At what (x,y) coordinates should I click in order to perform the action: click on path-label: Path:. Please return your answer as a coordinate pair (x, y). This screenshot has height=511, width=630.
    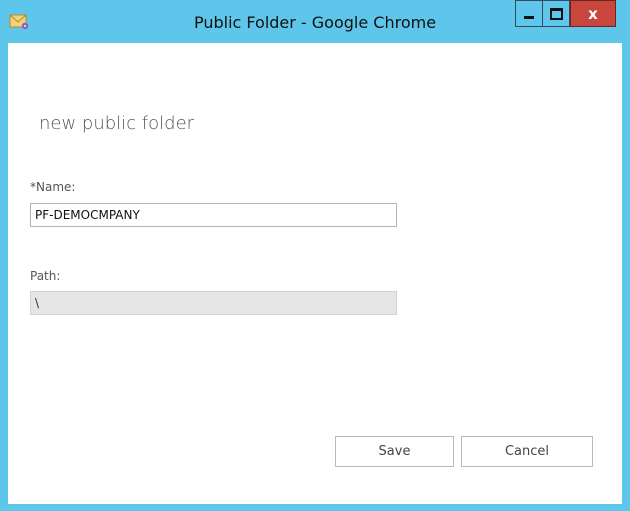
    Looking at the image, I should click on (45, 276).